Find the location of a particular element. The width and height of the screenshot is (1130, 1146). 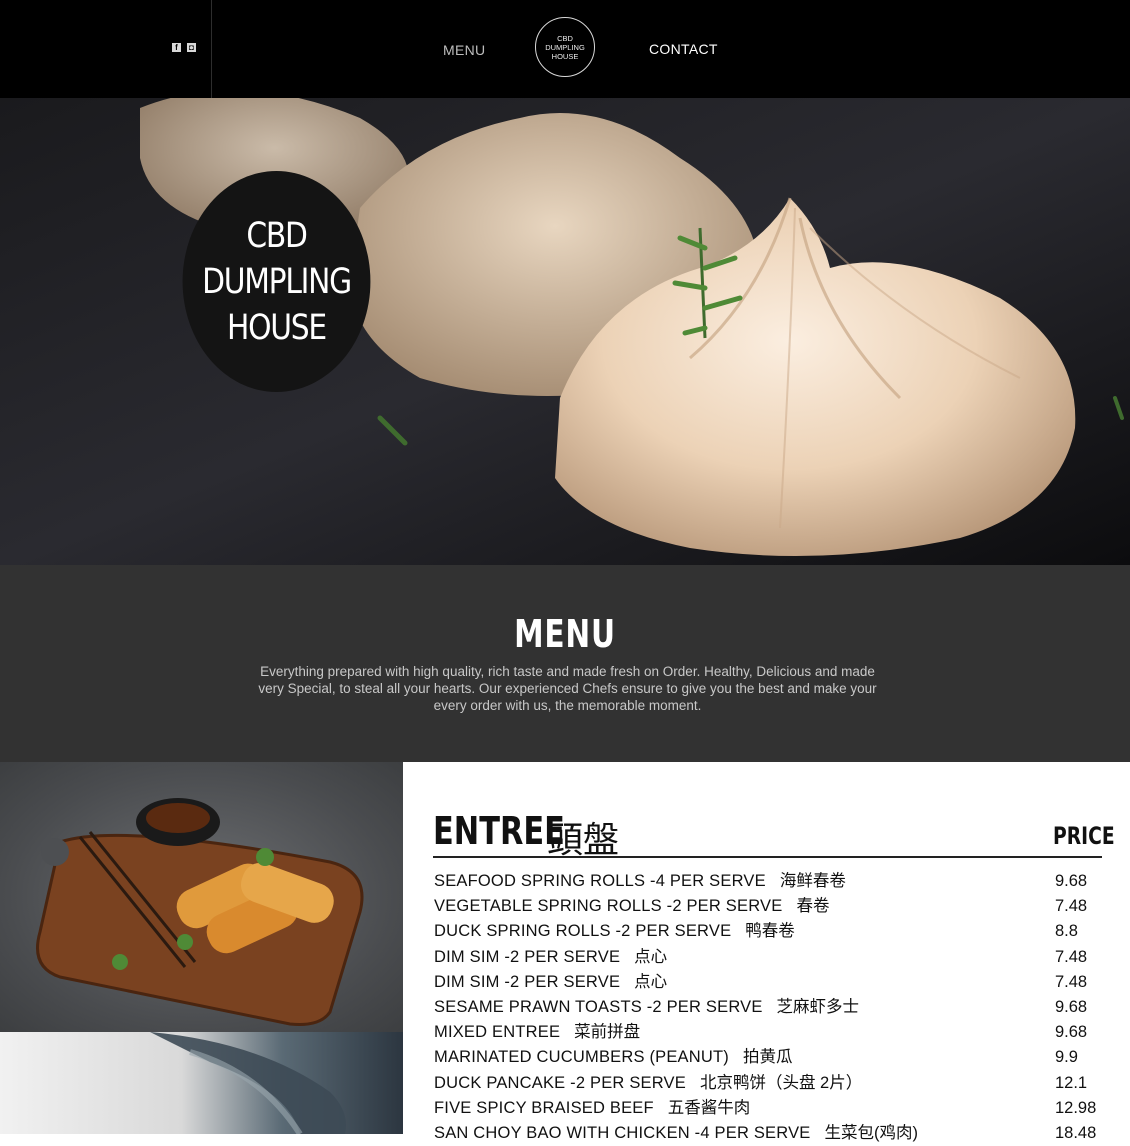

item-price: 12.1 is located at coordinates (1071, 1082).